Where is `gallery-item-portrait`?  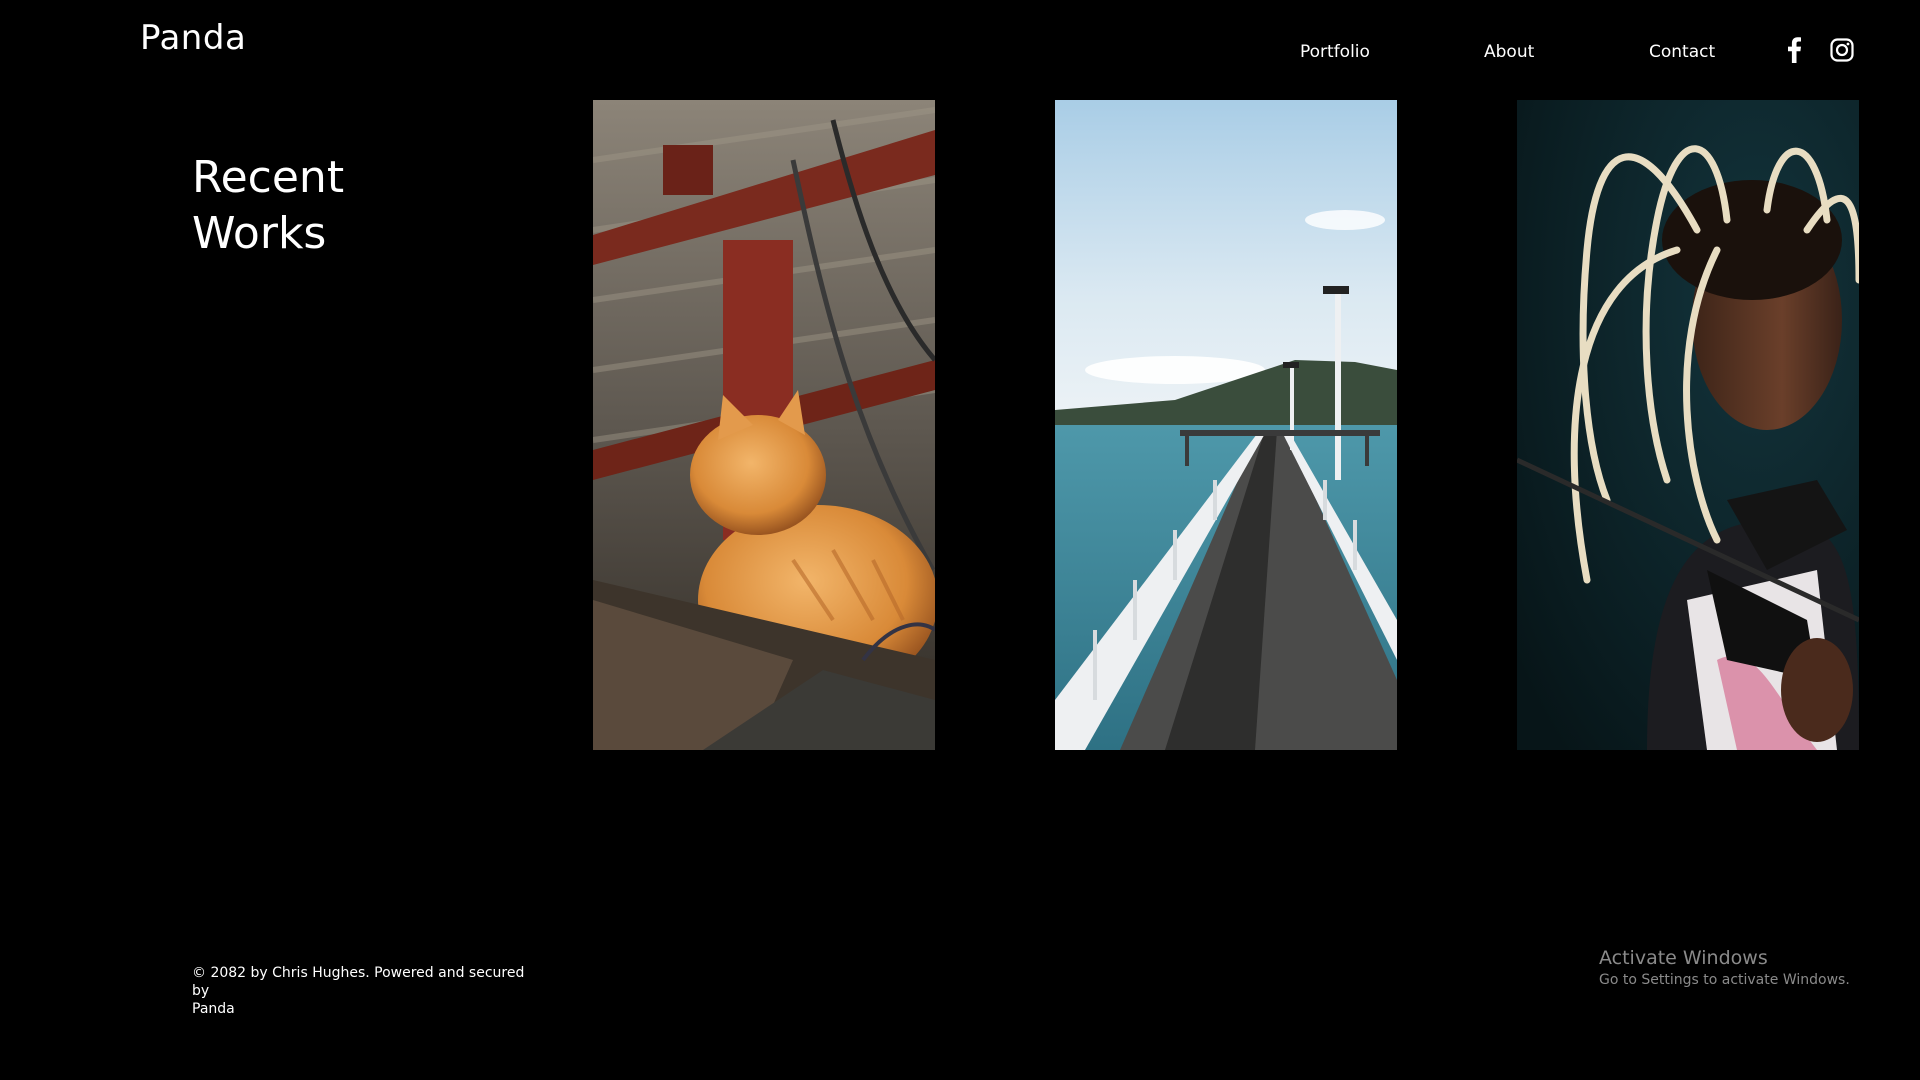
gallery-item-portrait is located at coordinates (1688, 425).